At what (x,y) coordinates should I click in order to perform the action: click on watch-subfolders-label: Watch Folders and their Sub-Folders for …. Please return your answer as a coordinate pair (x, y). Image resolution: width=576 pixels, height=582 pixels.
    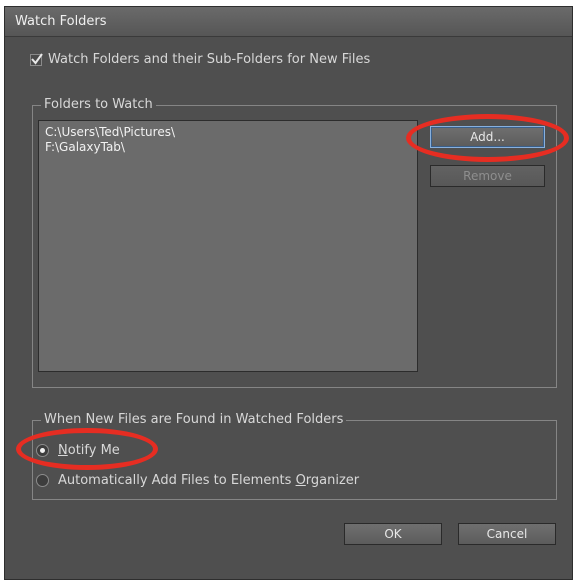
    Looking at the image, I should click on (209, 59).